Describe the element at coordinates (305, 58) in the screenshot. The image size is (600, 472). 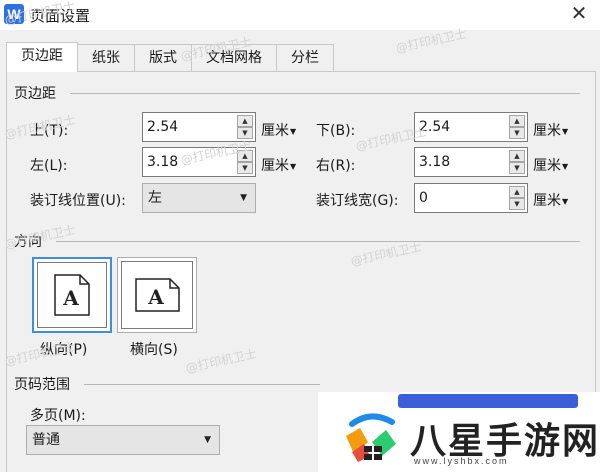
I see `tab-columns: 分栏` at that location.